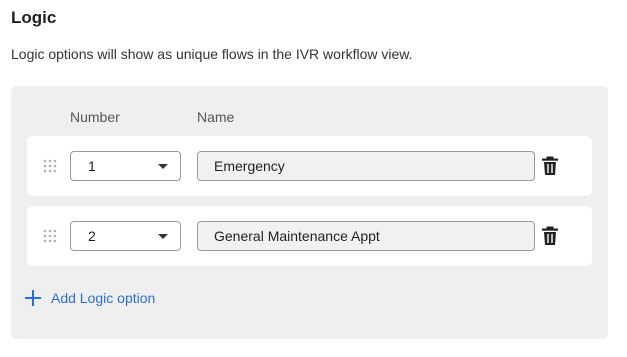  What do you see at coordinates (125, 236) in the screenshot?
I see `number-select: 2` at bounding box center [125, 236].